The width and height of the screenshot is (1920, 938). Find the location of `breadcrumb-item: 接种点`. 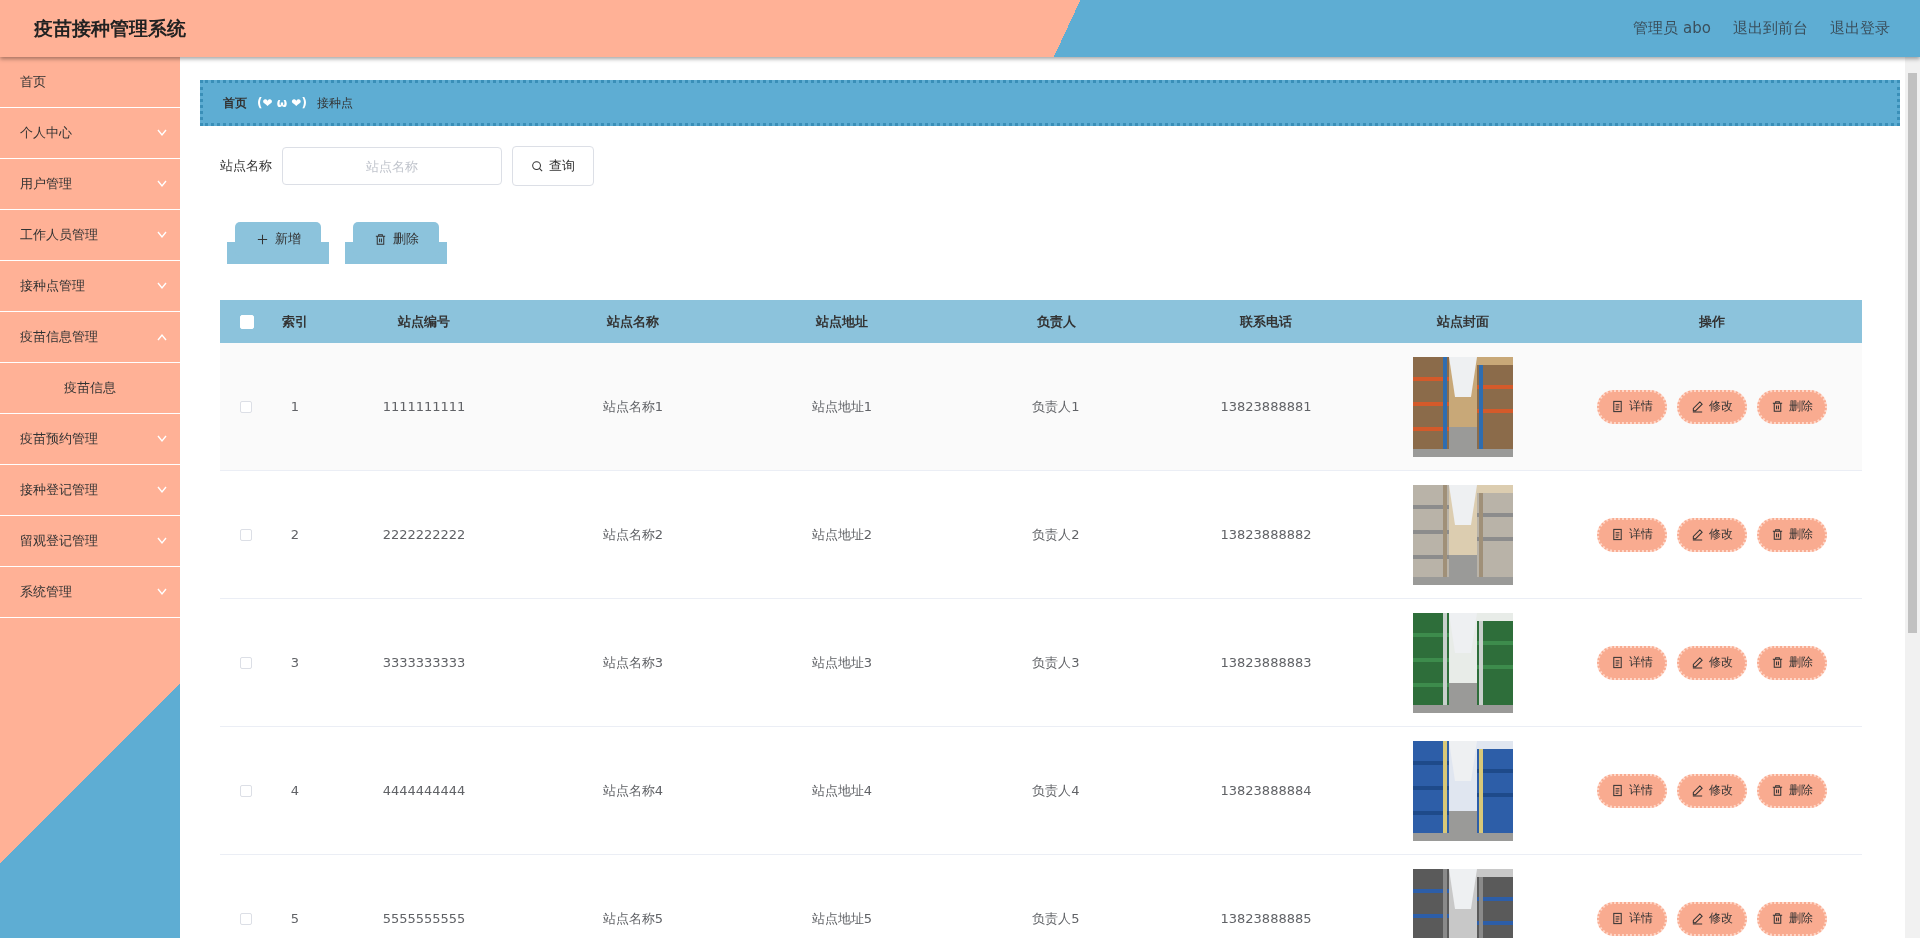

breadcrumb-item: 接种点 is located at coordinates (334, 103).